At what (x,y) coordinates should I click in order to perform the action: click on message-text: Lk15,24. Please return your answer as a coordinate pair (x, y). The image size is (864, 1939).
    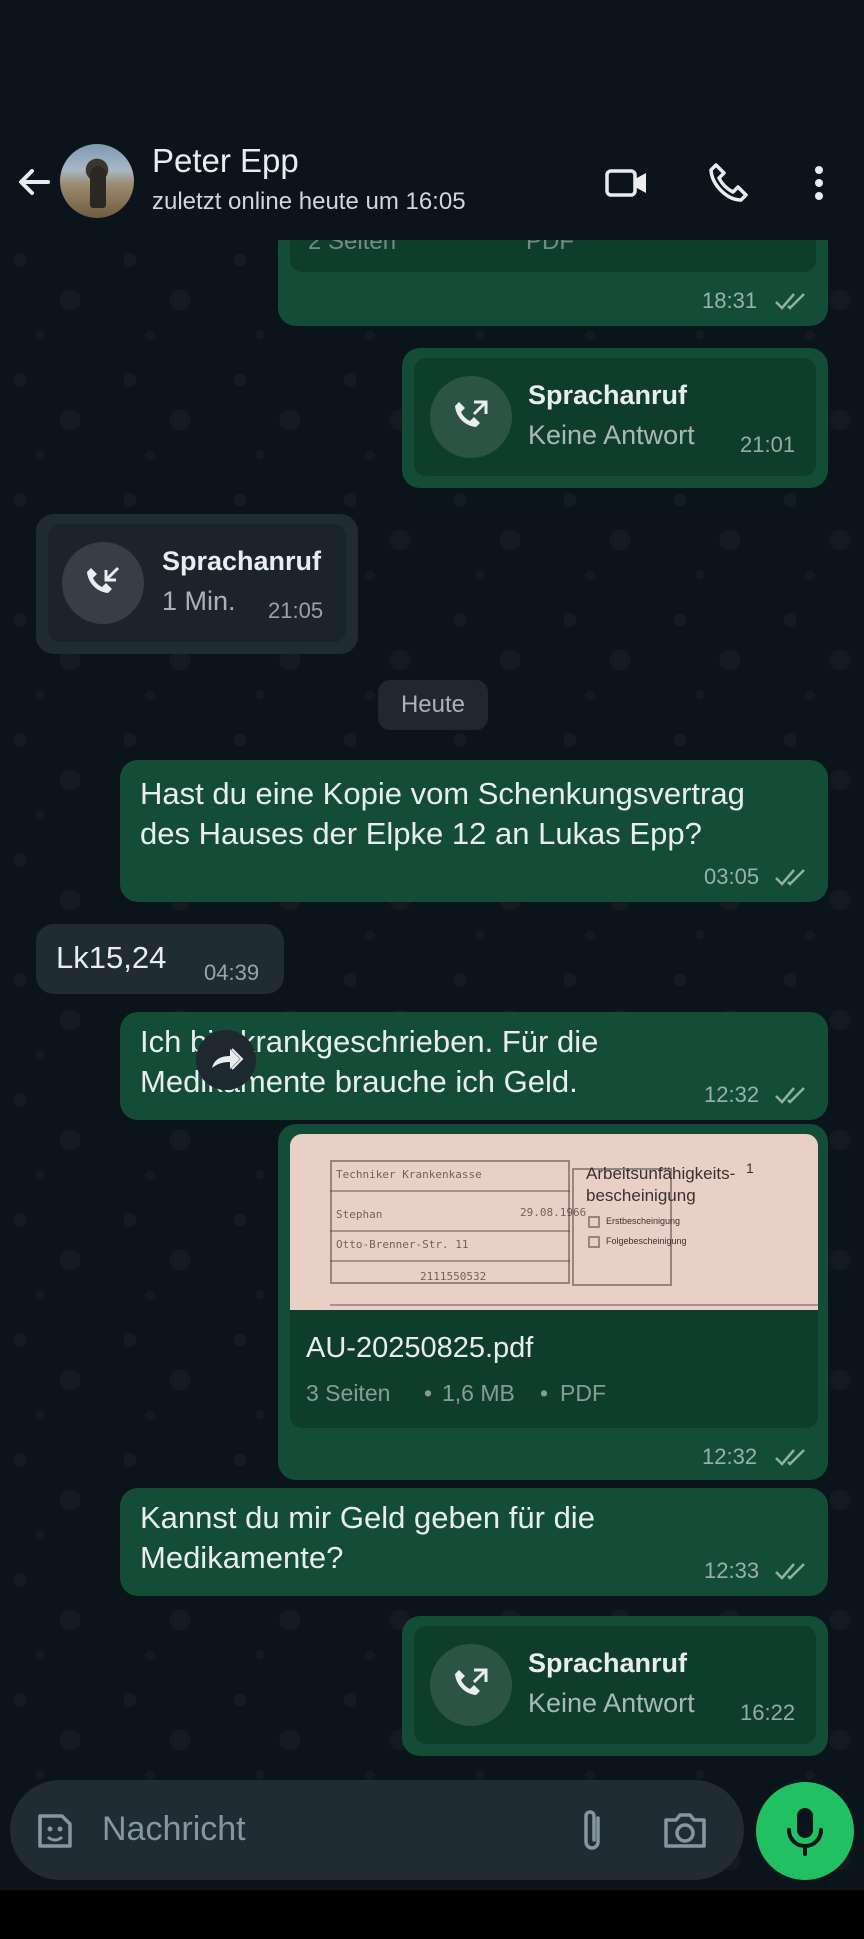
    Looking at the image, I should click on (111, 957).